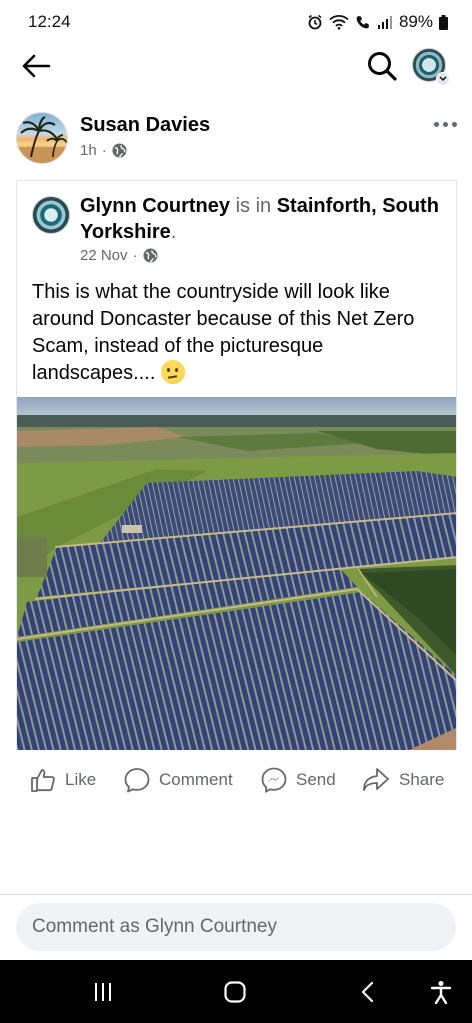 This screenshot has width=472, height=1023. Describe the element at coordinates (431, 67) in the screenshot. I see `profile-button` at that location.